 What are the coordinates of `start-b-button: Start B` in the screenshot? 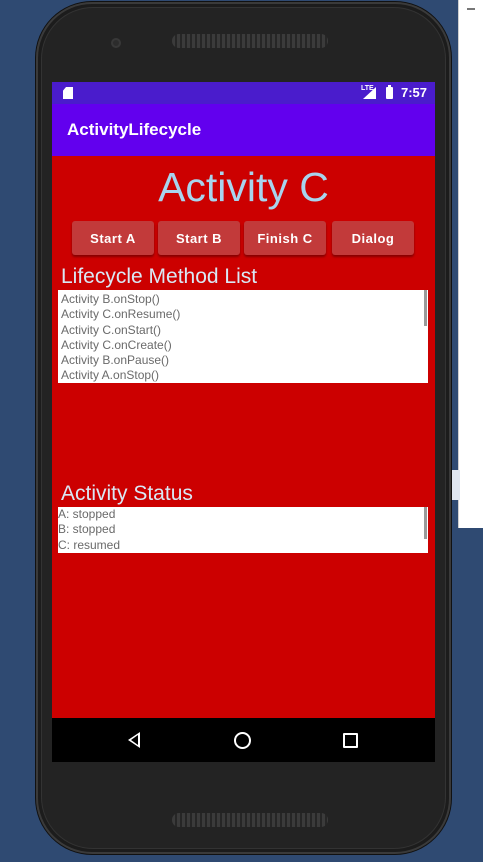 It's located at (199, 238).